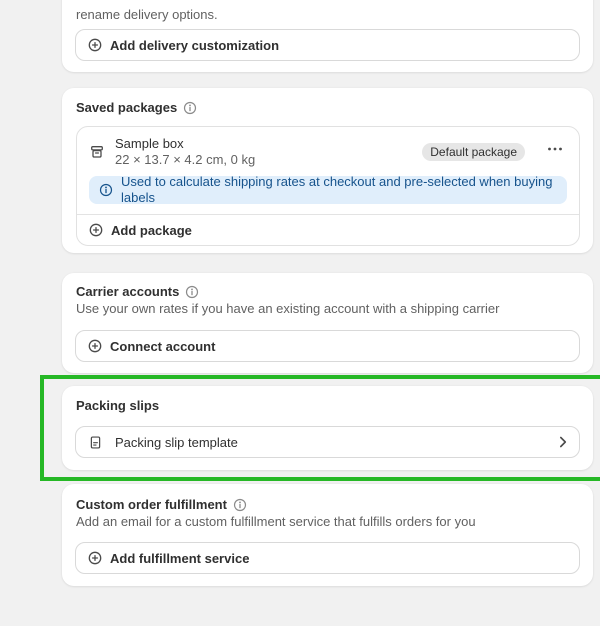  What do you see at coordinates (180, 558) in the screenshot?
I see `add-fulfillment-service-label: Add fulfillment service` at bounding box center [180, 558].